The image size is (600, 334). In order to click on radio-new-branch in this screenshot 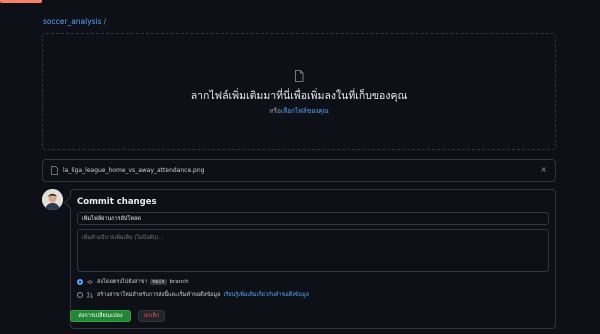, I will do `click(80, 295)`.